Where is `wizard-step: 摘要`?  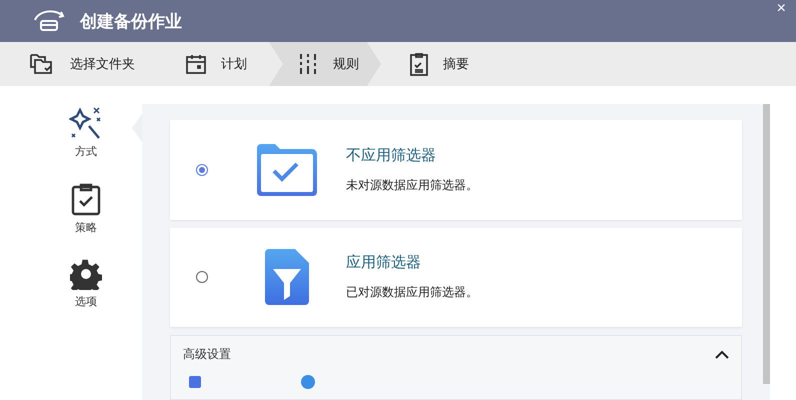
wizard-step: 摘要 is located at coordinates (436, 64).